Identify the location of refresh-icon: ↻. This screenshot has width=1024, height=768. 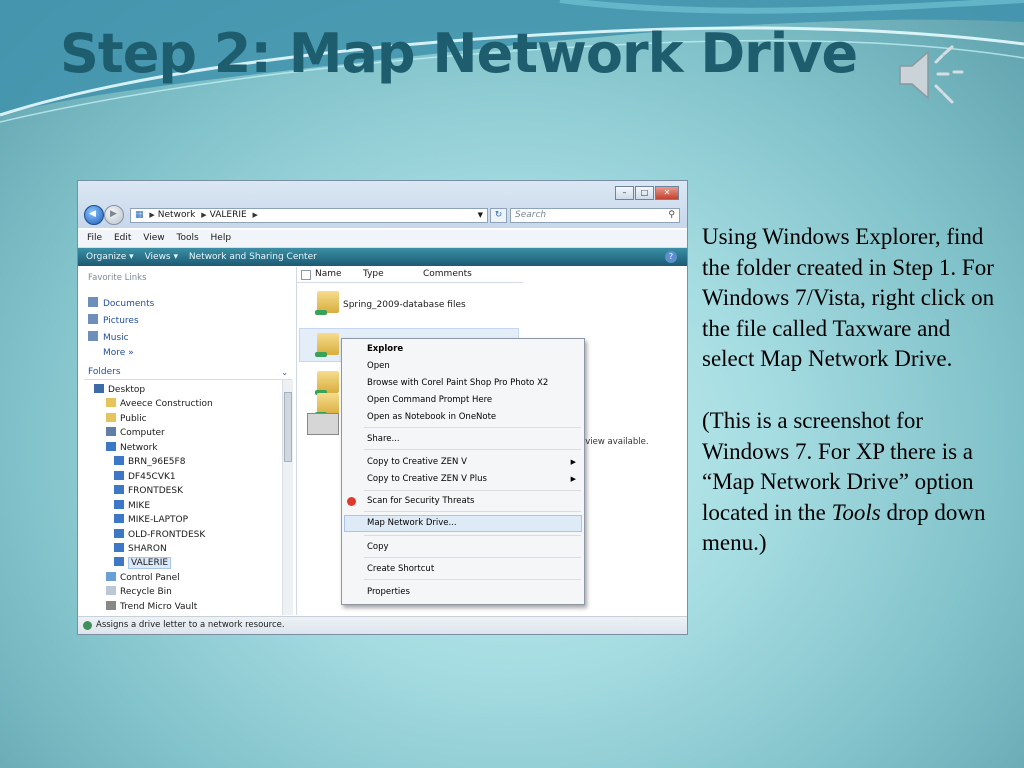
(498, 215).